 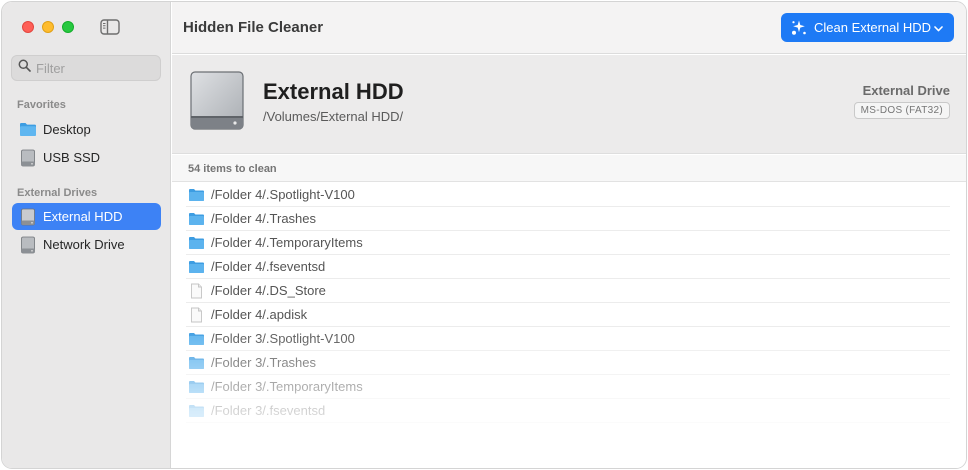 I want to click on file-row: /Folder 4/.Trashes, so click(x=568, y=219).